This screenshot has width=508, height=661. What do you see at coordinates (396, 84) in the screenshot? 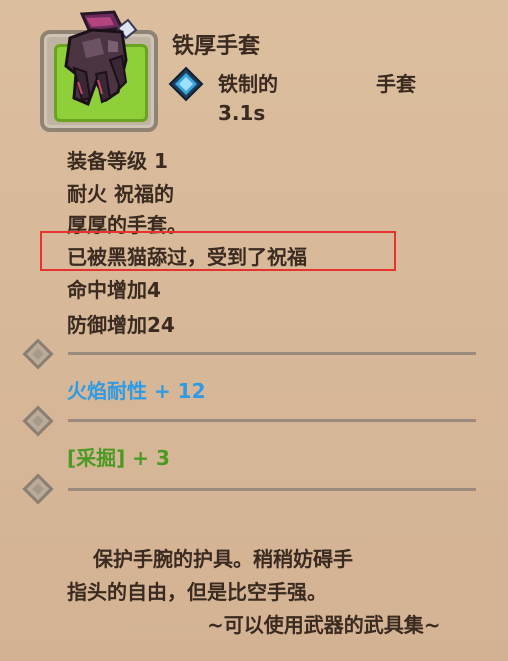
I see `item-category: 手套` at bounding box center [396, 84].